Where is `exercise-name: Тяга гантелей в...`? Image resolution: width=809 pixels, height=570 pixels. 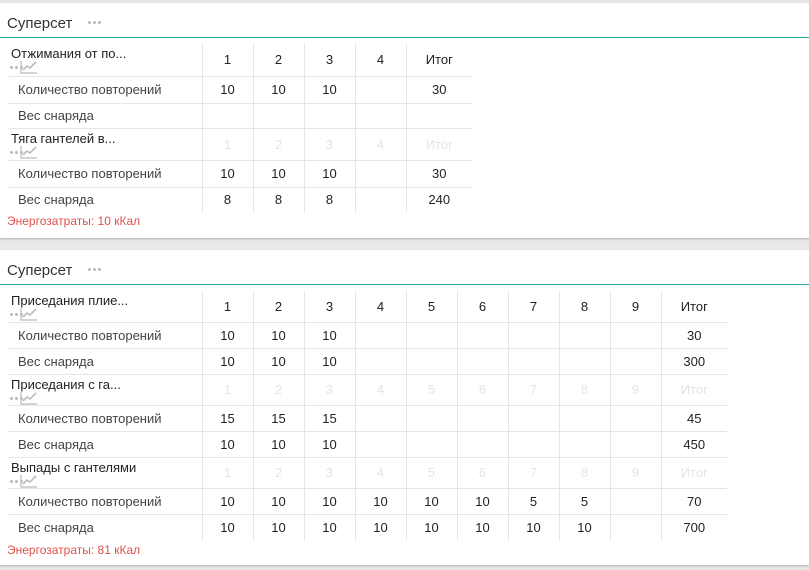
exercise-name: Тяга гантелей в... is located at coordinates (63, 138).